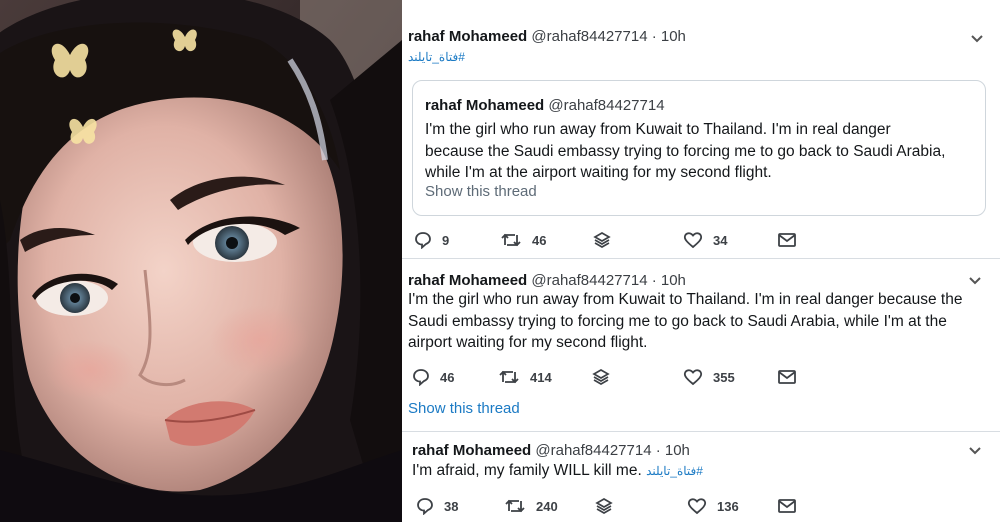  I want to click on reply-count: 46, so click(447, 377).